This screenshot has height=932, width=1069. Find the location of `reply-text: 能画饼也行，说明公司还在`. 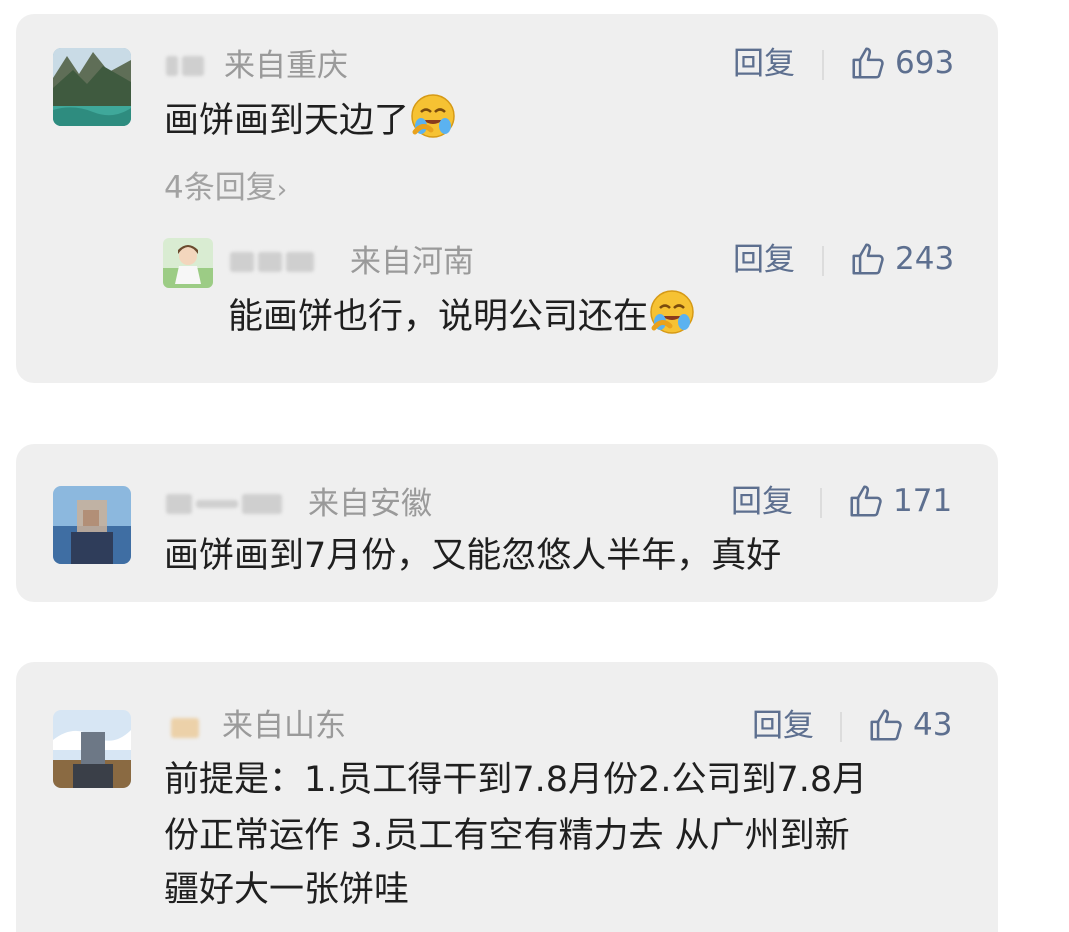

reply-text: 能画饼也行，说明公司还在 is located at coordinates (462, 320).